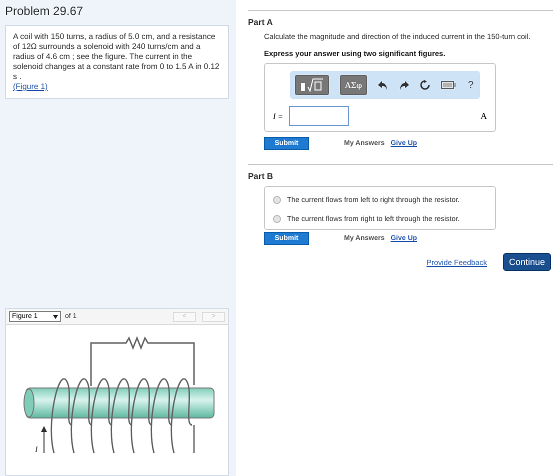 The image size is (560, 476). Describe the element at coordinates (30, 87) in the screenshot. I see `figure-link: (Figure 1)` at that location.